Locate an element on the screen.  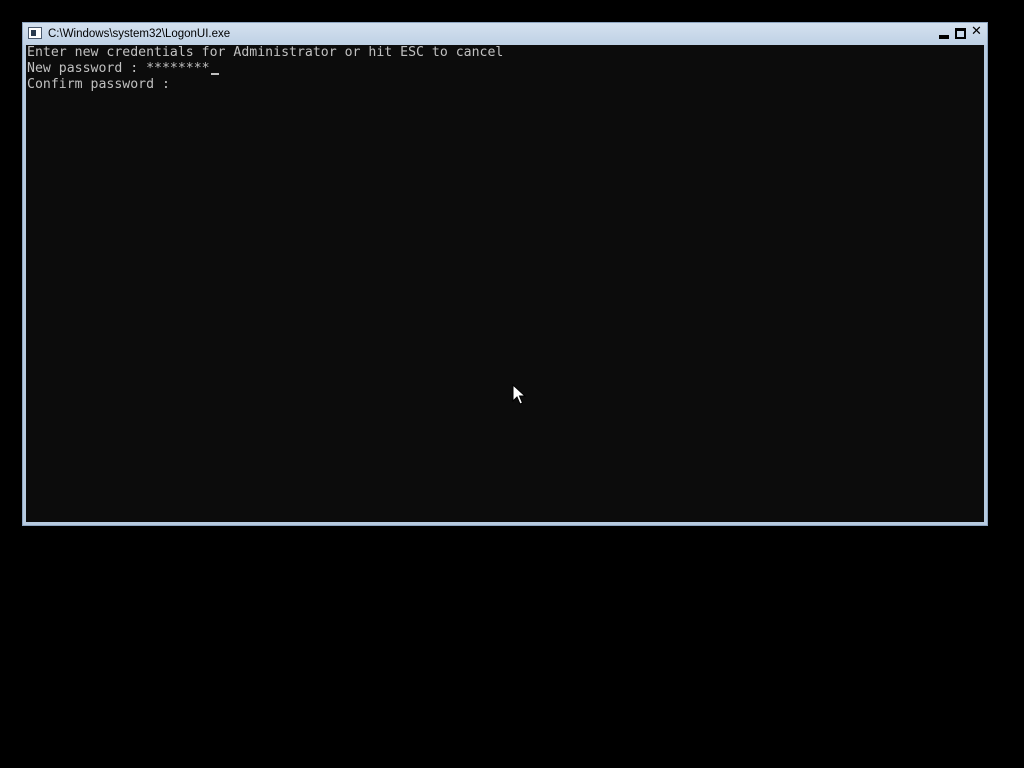
maximize-button is located at coordinates (960, 34).